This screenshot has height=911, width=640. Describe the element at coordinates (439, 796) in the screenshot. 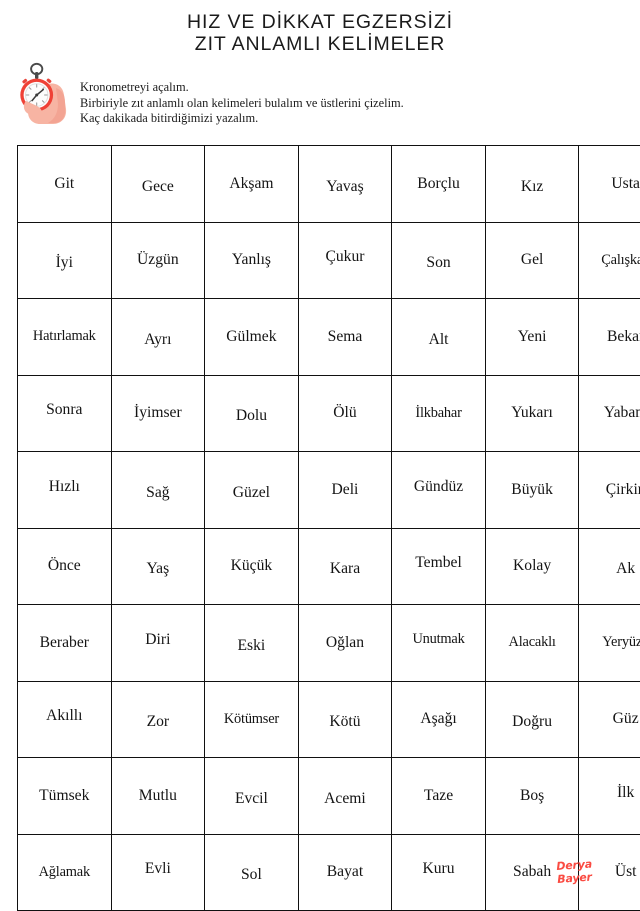

I see `word-cell: Taze` at that location.